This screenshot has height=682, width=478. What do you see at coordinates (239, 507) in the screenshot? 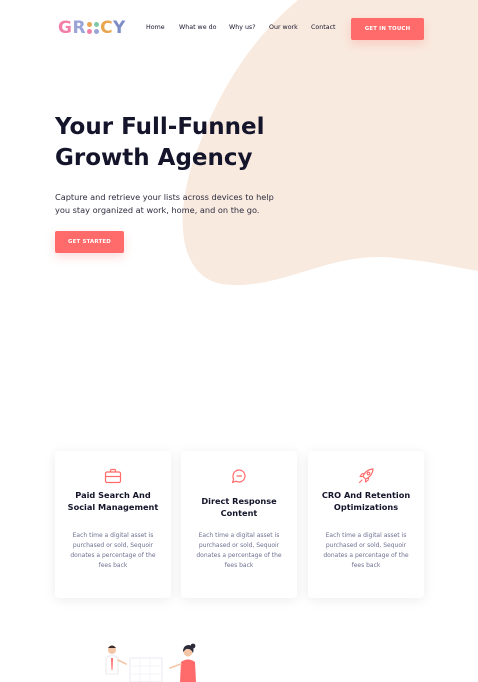
I see `service-title: Direct Response Content` at bounding box center [239, 507].